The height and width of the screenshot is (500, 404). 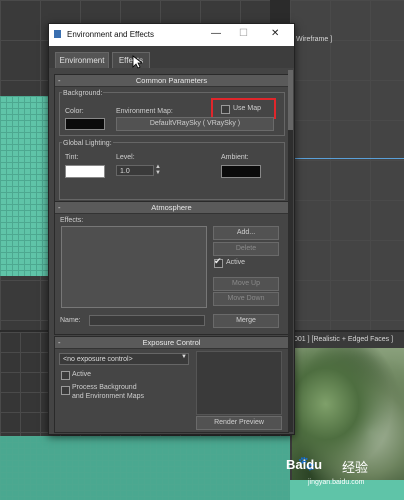 What do you see at coordinates (87, 143) in the screenshot?
I see `global-lighting-label: Global Lighting:` at bounding box center [87, 143].